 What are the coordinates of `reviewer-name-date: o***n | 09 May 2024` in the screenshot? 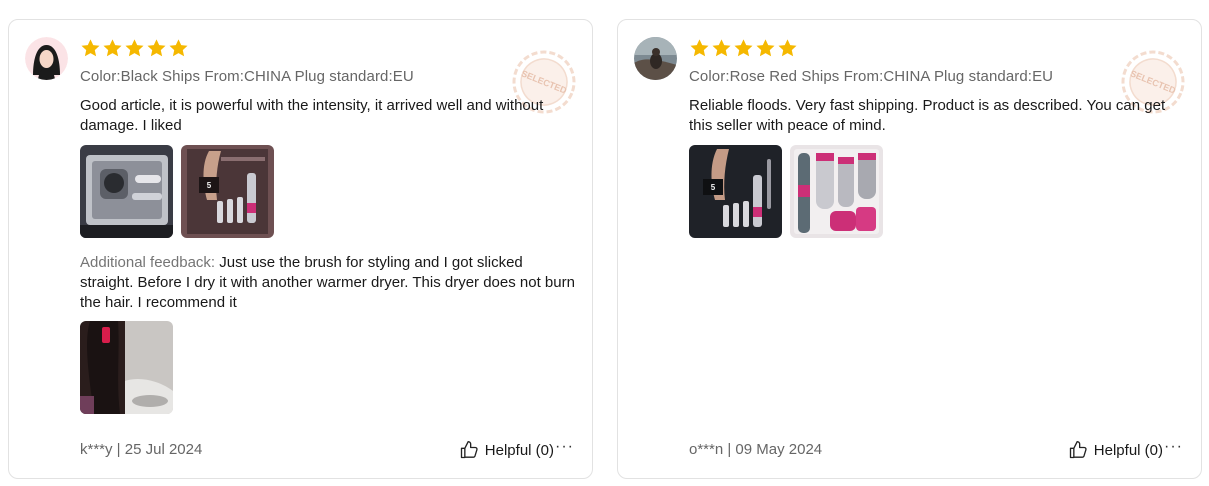 It's located at (756, 449).